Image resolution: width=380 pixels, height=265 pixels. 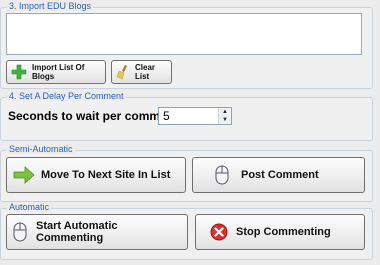 What do you see at coordinates (41, 149) in the screenshot?
I see `semi-automatic-group-title: Semi-Automatic` at bounding box center [41, 149].